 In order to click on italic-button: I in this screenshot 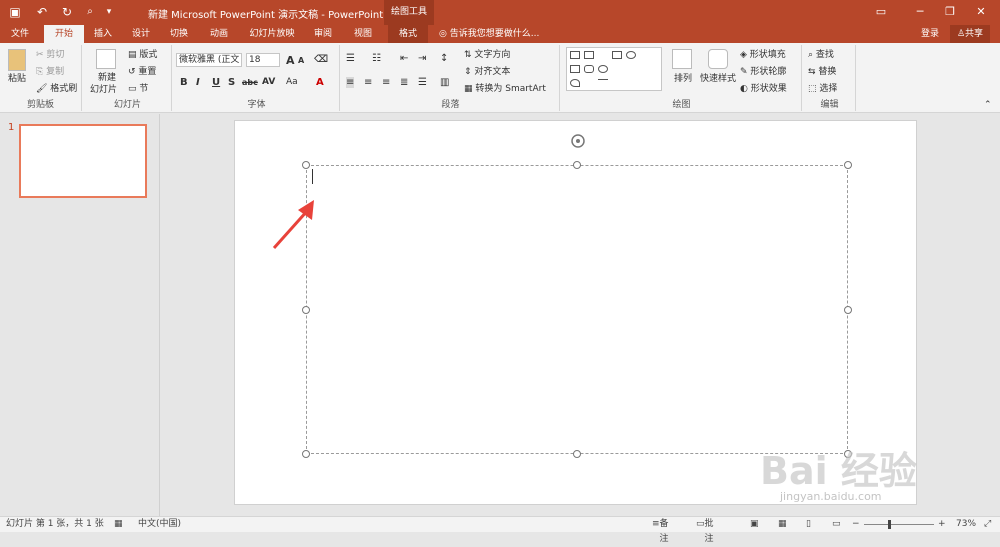, I will do `click(198, 82)`.